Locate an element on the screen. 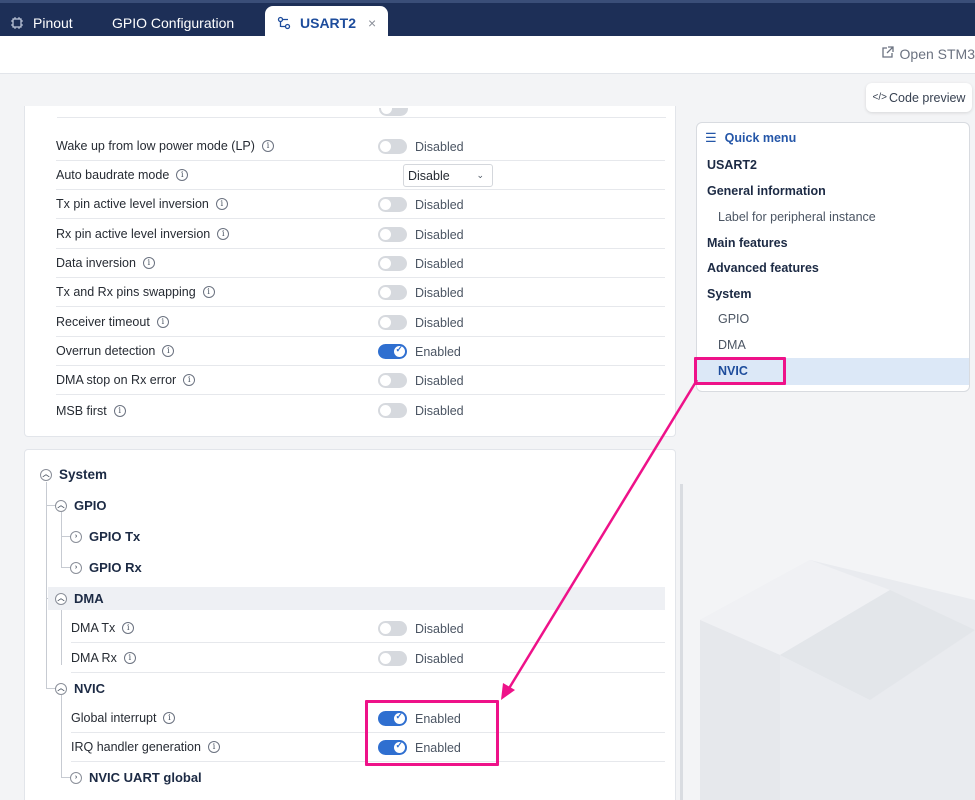  table-row: Data inversion i Disabled is located at coordinates (360, 263).